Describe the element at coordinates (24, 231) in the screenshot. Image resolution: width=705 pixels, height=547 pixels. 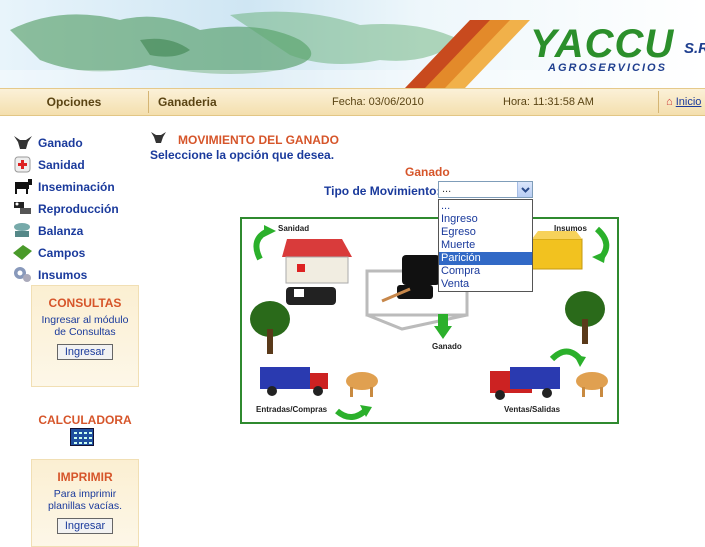
I see `scale-icon` at that location.